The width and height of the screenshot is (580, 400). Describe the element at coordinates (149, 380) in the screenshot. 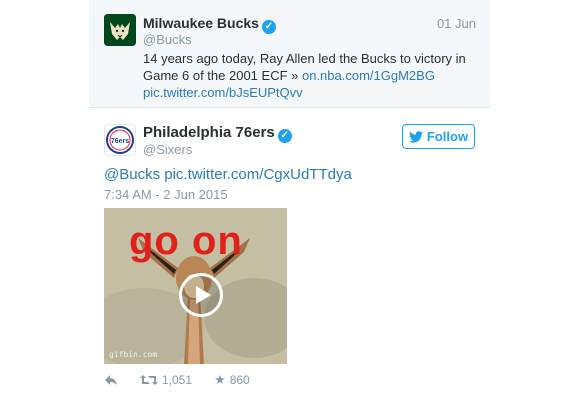

I see `retweet-icon` at that location.